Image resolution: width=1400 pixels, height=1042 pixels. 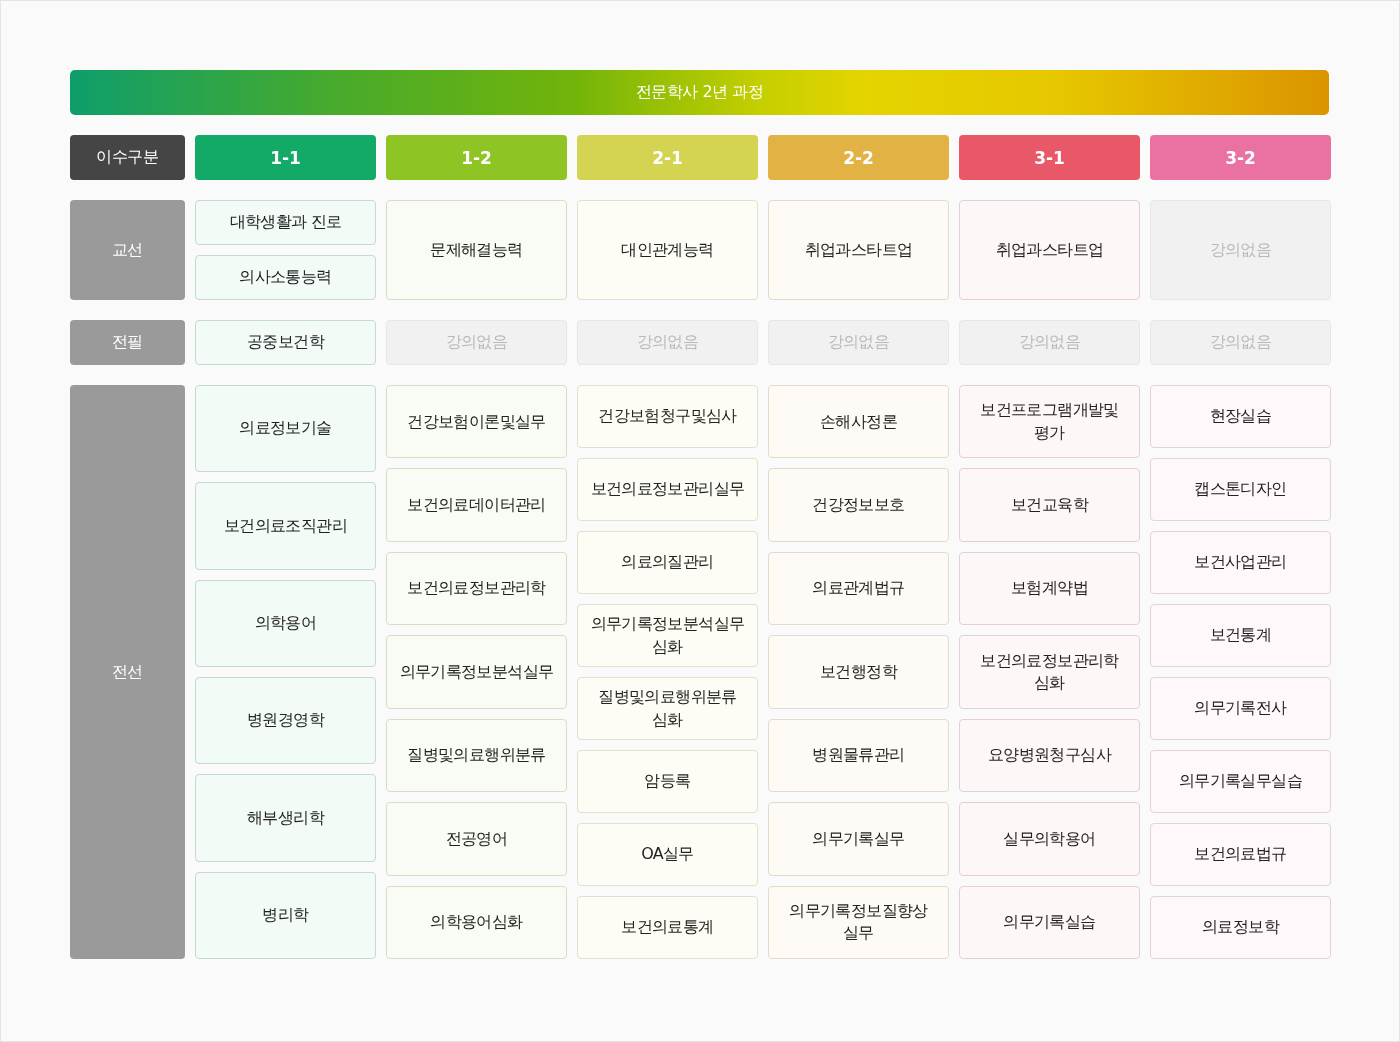 I want to click on course-cell: 질병및의료행위분류, so click(x=476, y=755).